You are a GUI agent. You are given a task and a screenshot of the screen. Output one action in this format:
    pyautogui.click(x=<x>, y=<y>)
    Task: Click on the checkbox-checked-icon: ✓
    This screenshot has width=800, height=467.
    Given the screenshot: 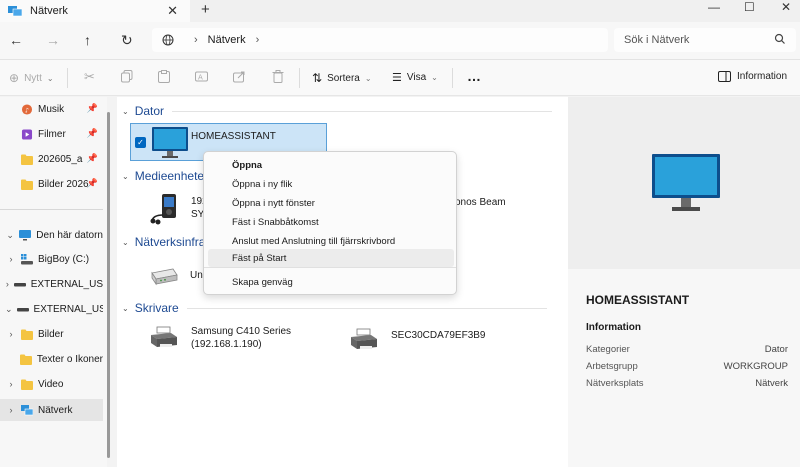 What is the action you would take?
    pyautogui.click(x=140, y=142)
    